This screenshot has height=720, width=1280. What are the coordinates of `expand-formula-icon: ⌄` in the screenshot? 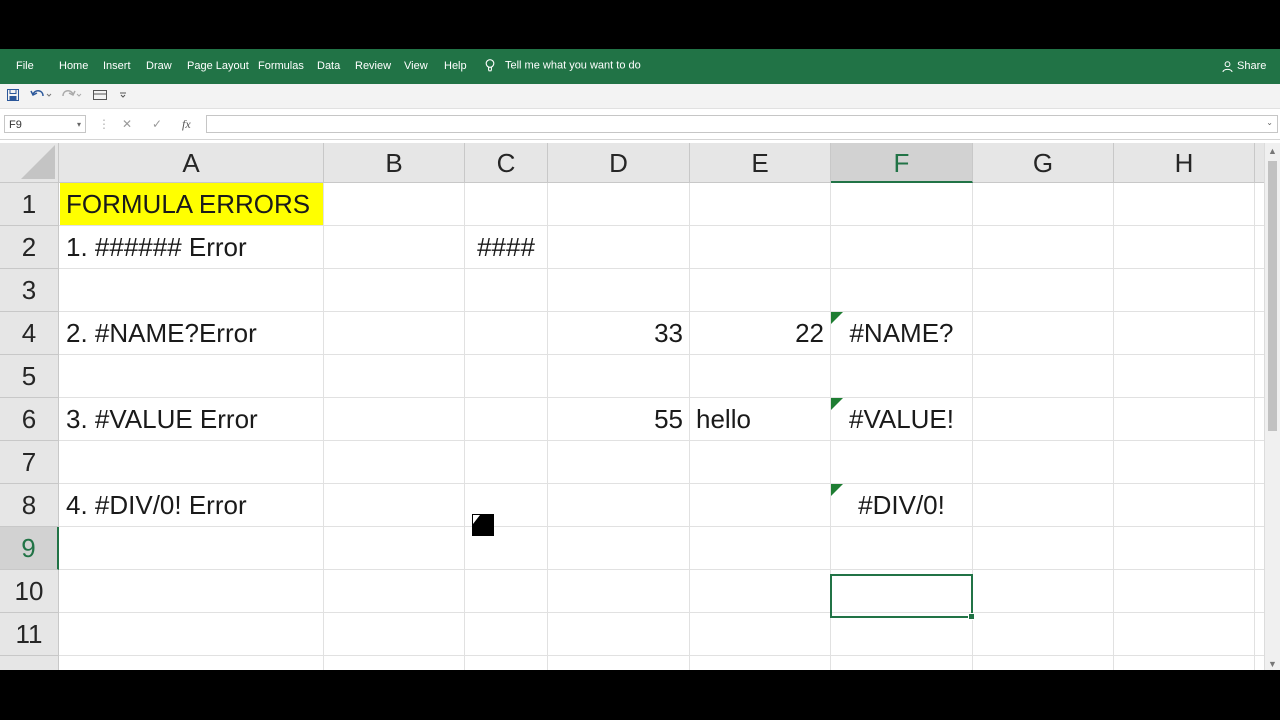 It's located at (1269, 122).